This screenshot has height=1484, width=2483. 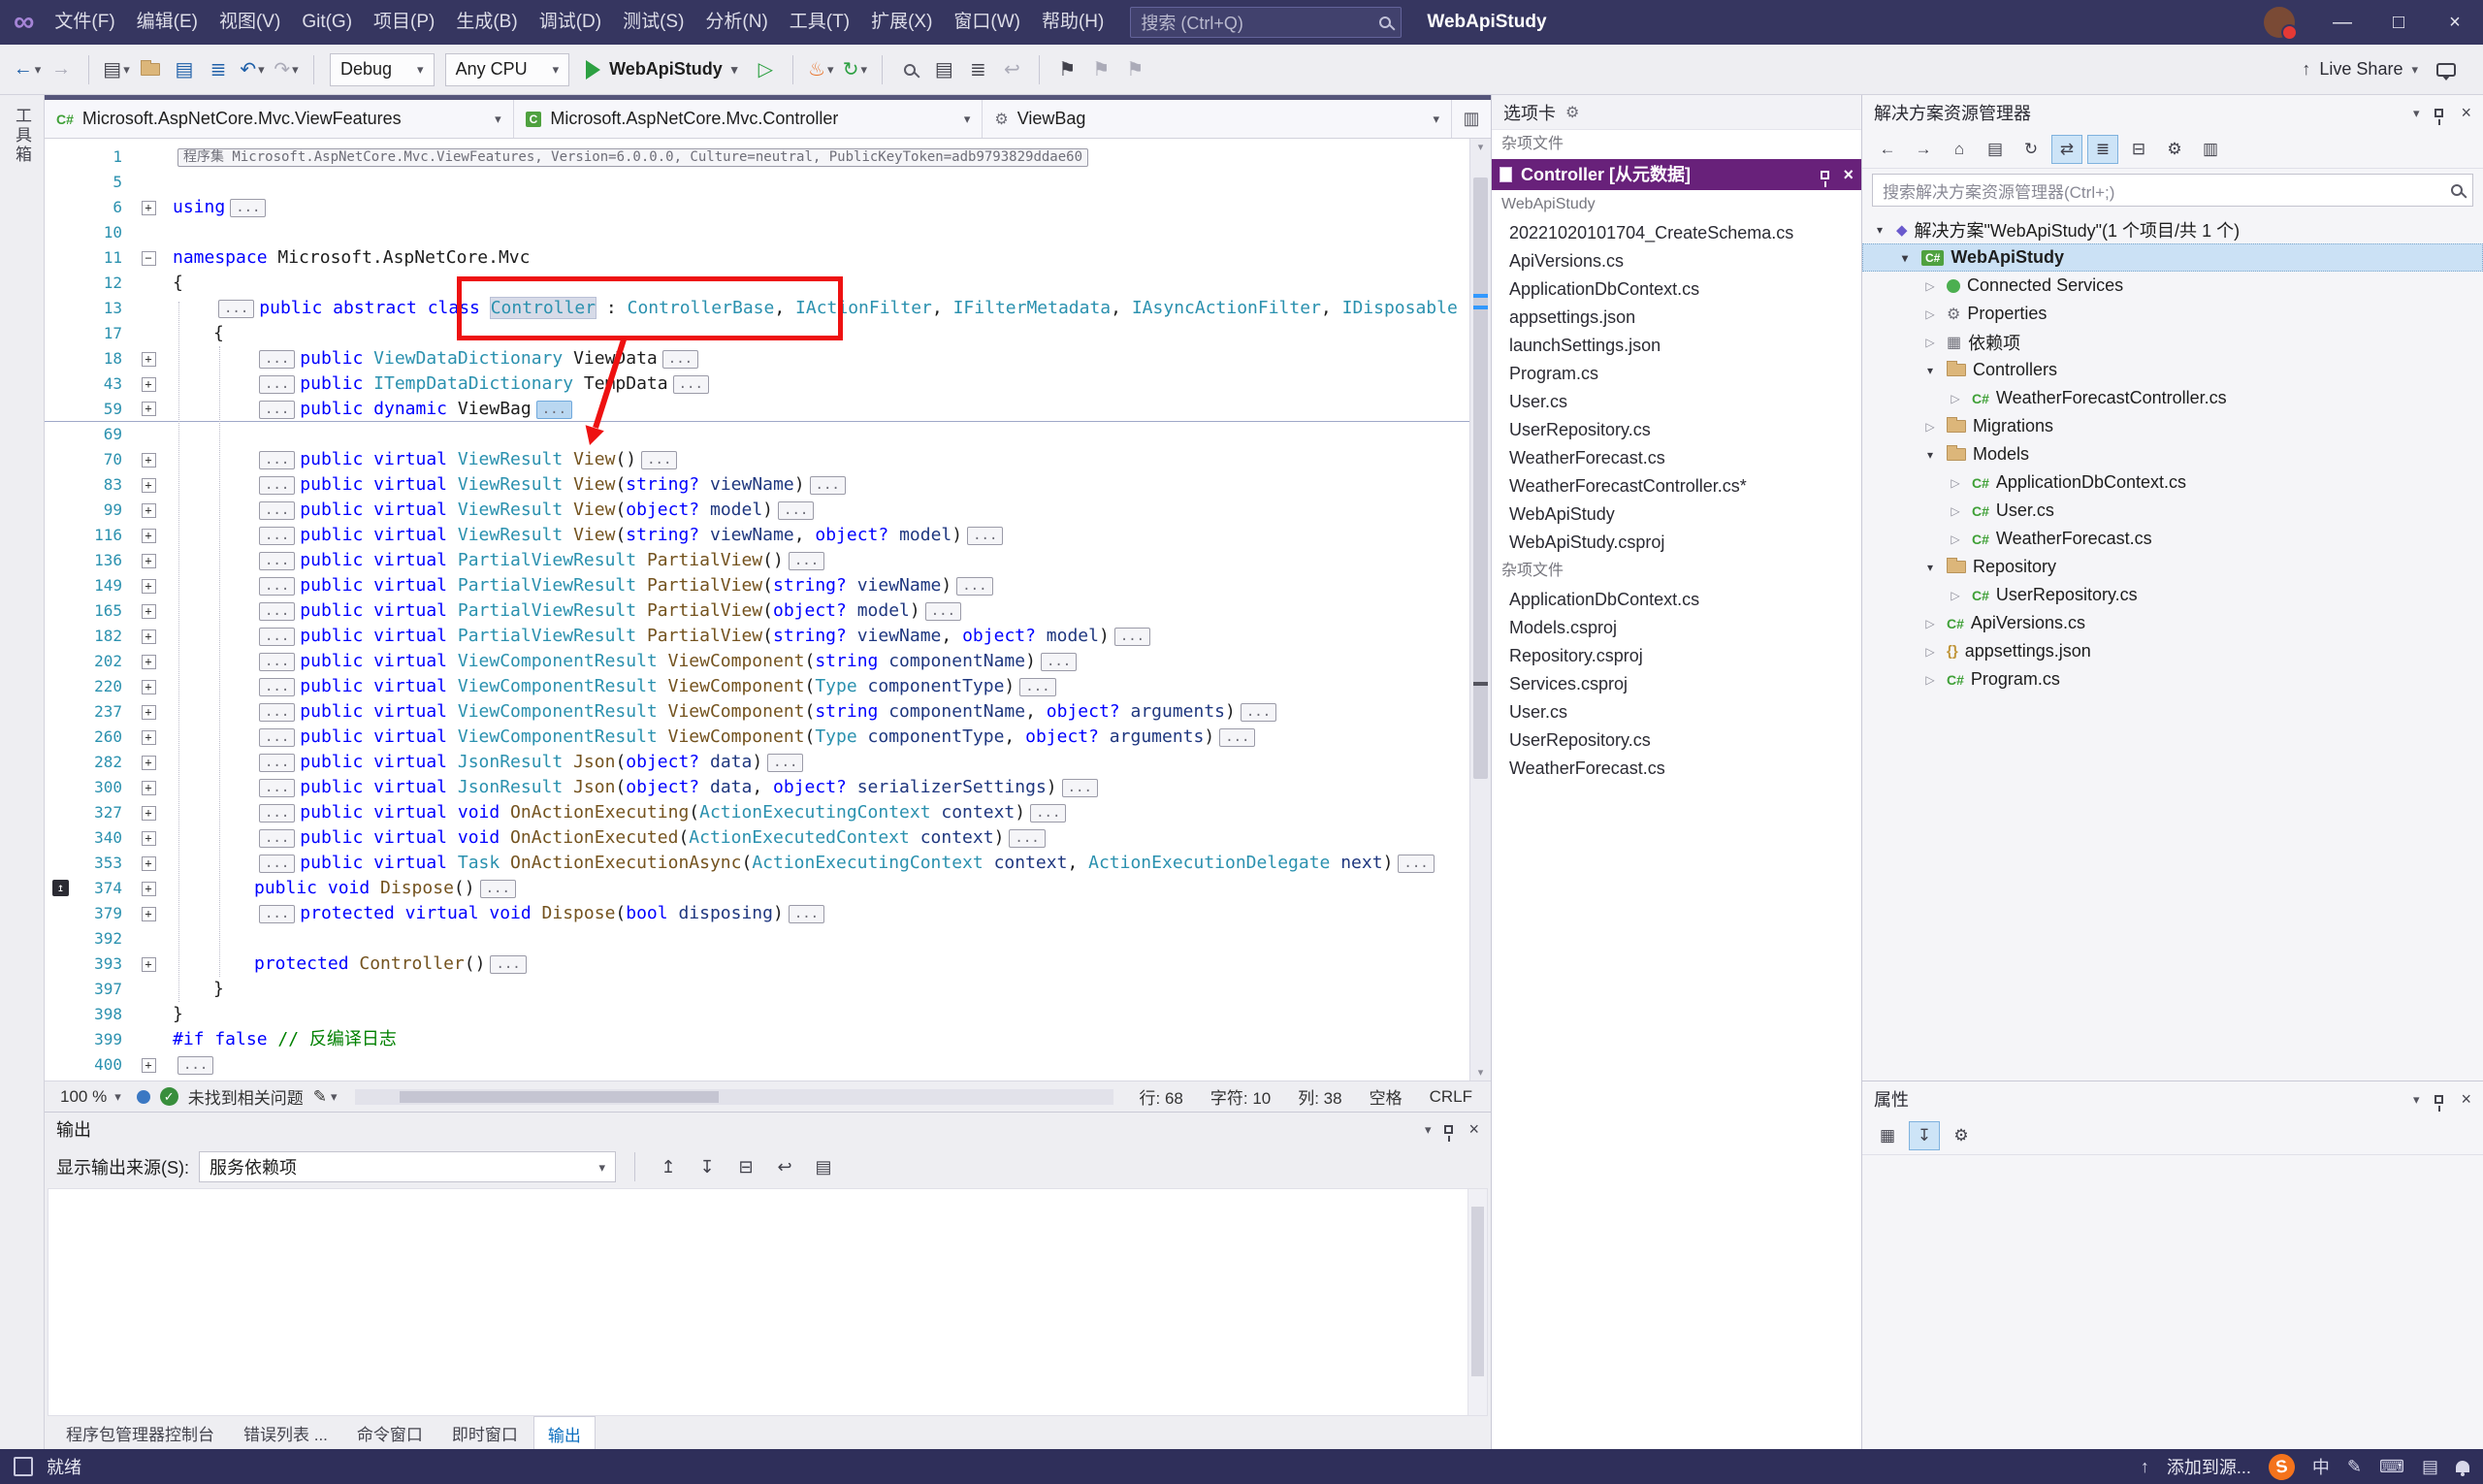 I want to click on document-tab: UserRepository.cs, so click(x=1677, y=430).